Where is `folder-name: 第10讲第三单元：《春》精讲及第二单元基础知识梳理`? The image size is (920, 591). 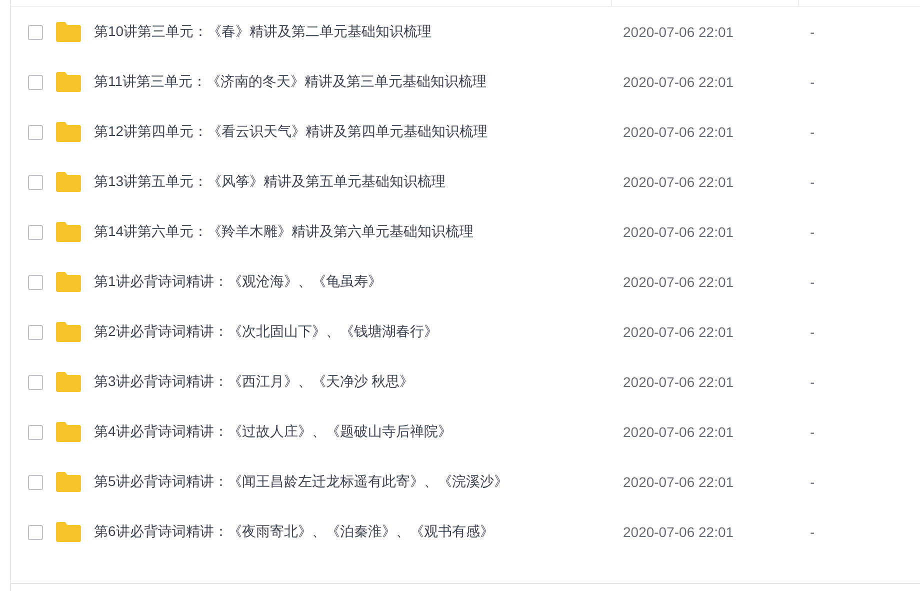 folder-name: 第10讲第三单元：《春》精讲及第二单元基础知识梳理 is located at coordinates (263, 32).